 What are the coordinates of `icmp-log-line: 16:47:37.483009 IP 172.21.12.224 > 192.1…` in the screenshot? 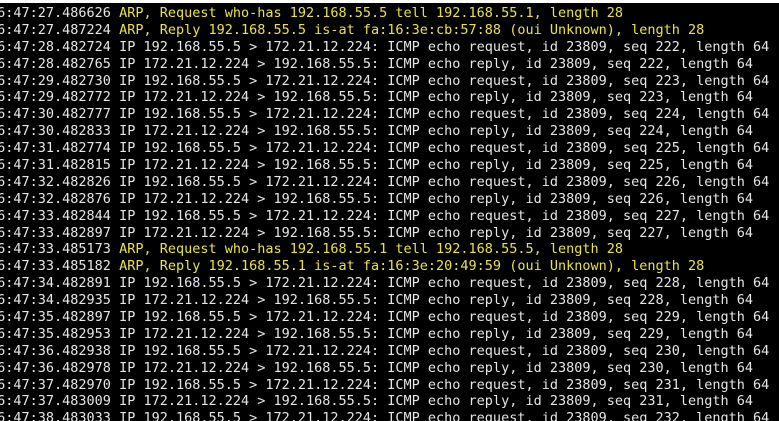 It's located at (384, 401).